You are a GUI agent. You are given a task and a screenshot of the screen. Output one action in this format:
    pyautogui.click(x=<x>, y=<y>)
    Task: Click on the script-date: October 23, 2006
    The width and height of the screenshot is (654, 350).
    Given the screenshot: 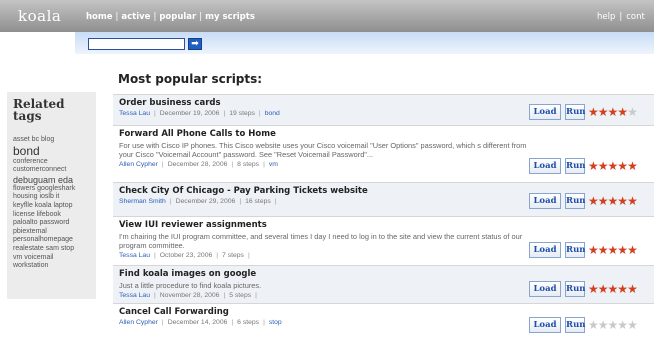 What is the action you would take?
    pyautogui.click(x=186, y=255)
    